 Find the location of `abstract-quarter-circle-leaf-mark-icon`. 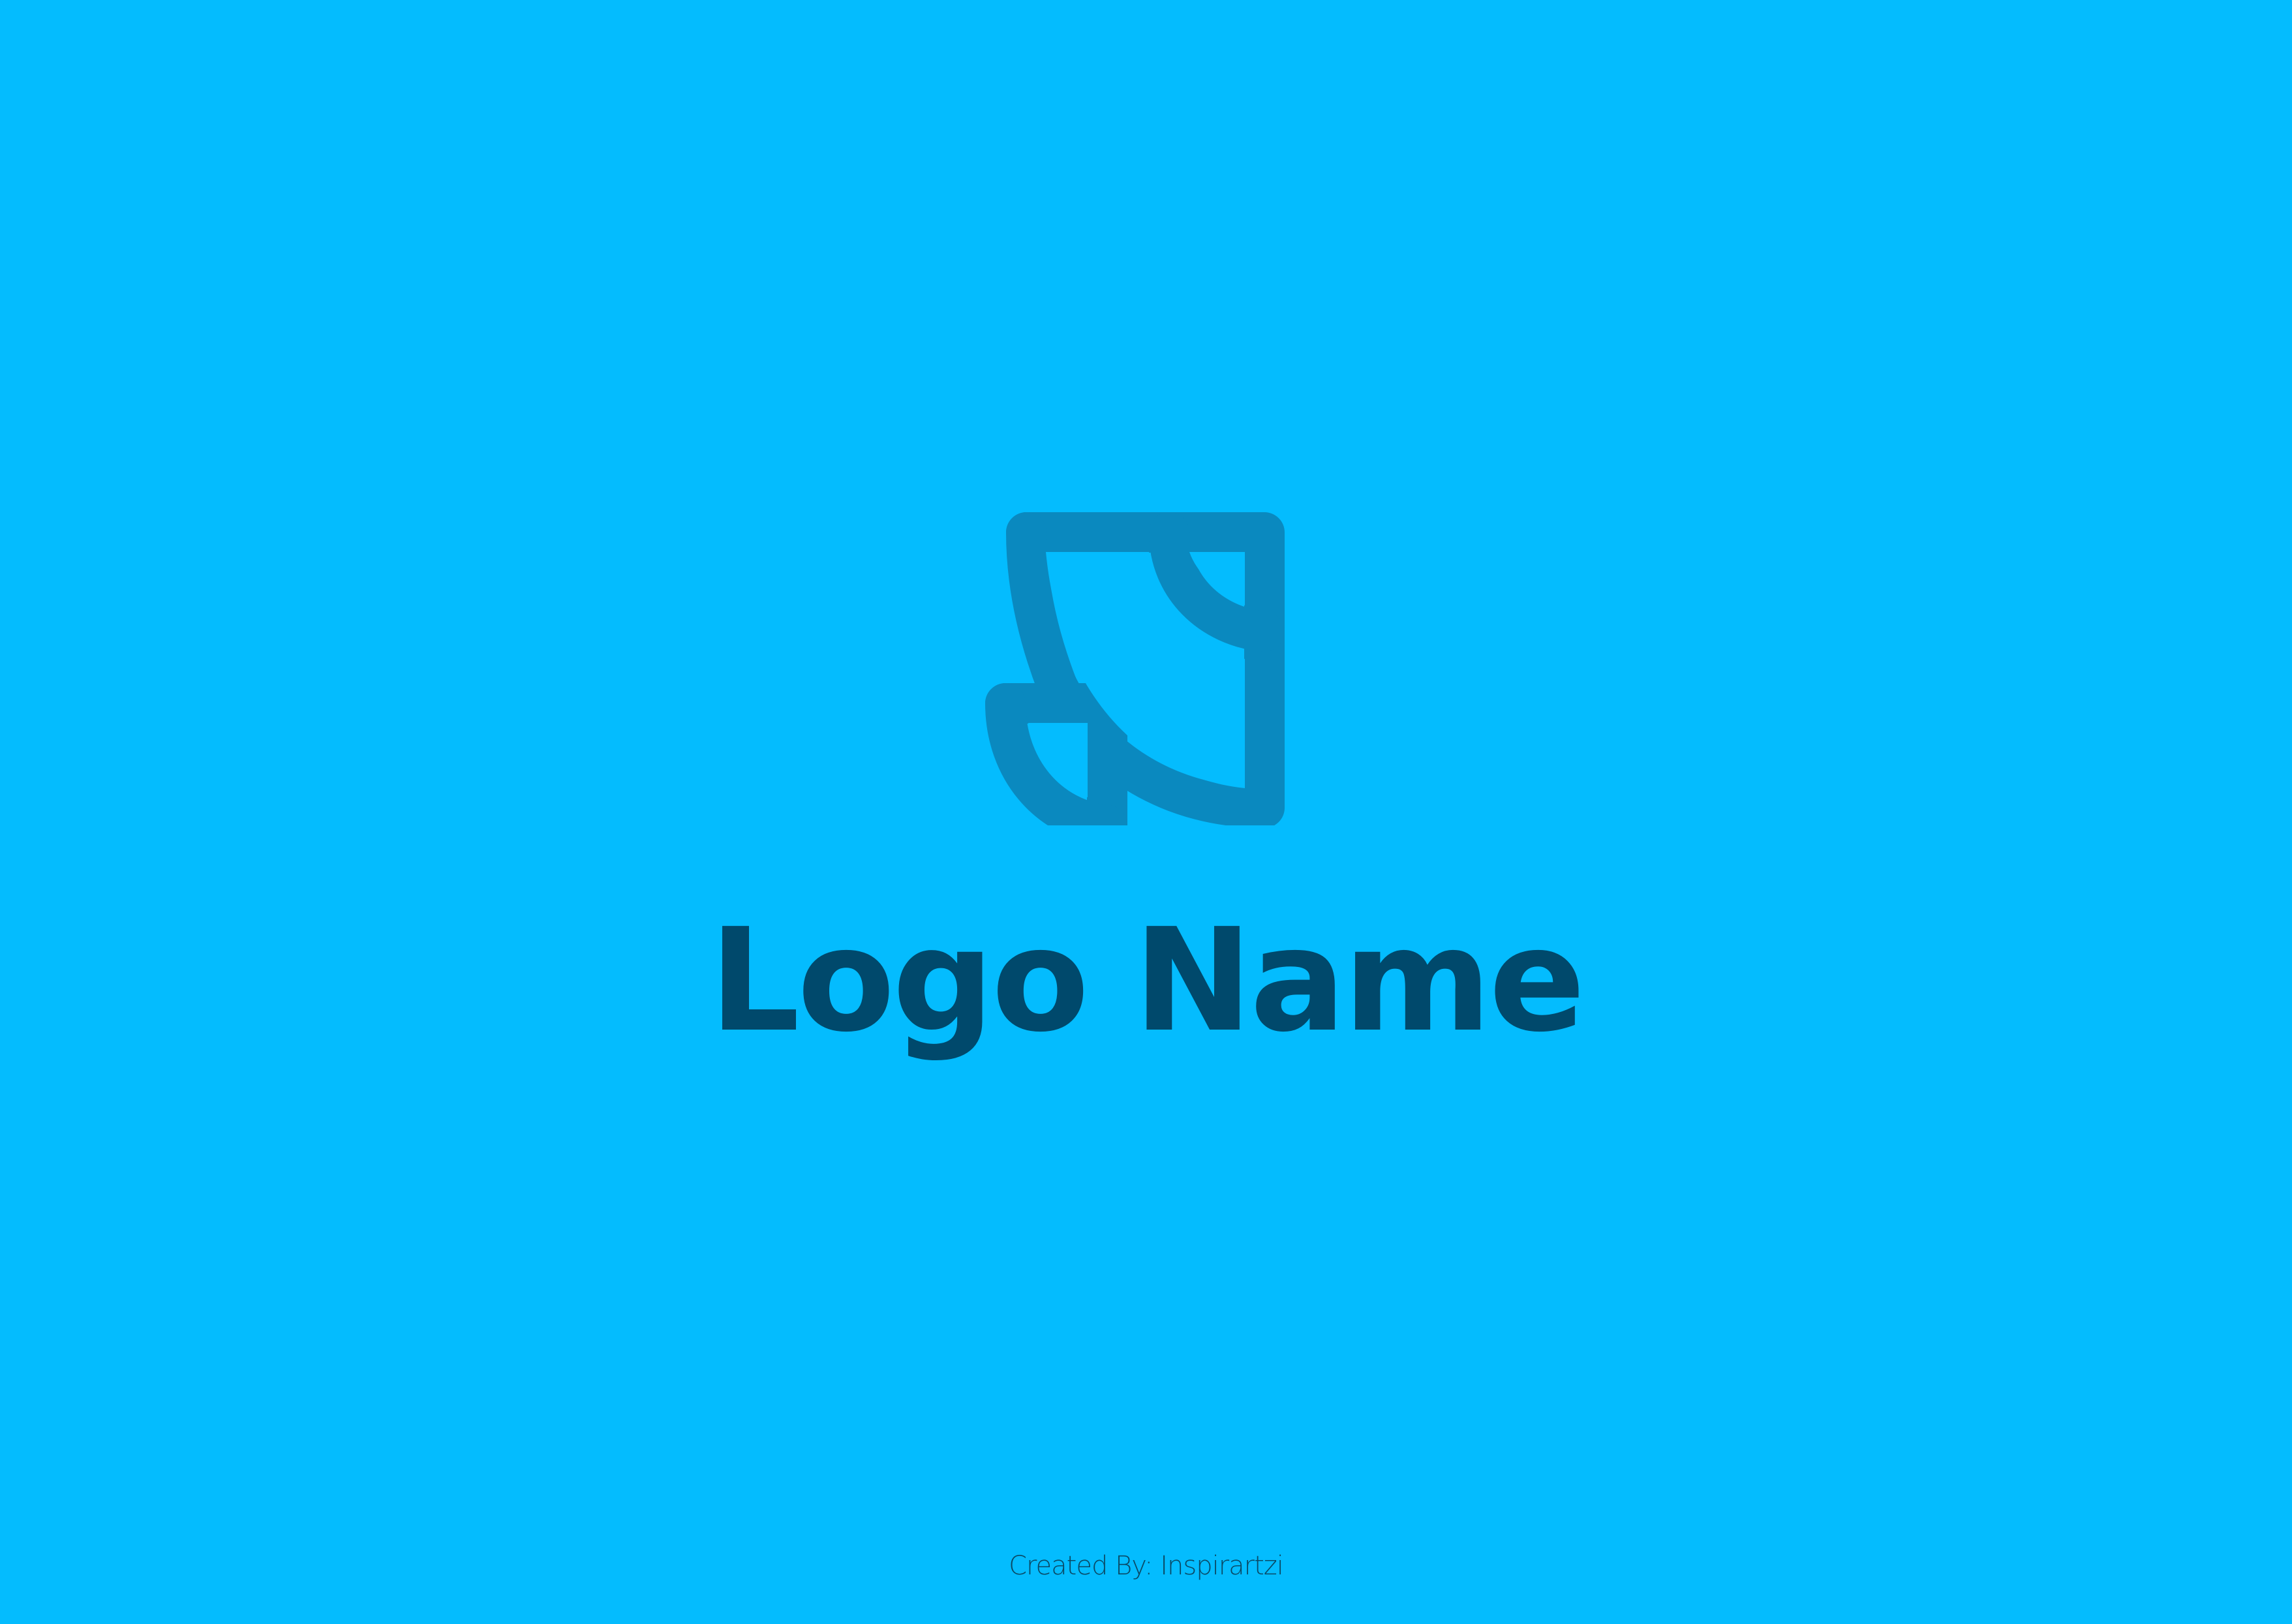

abstract-quarter-circle-leaf-mark-icon is located at coordinates (1135, 669).